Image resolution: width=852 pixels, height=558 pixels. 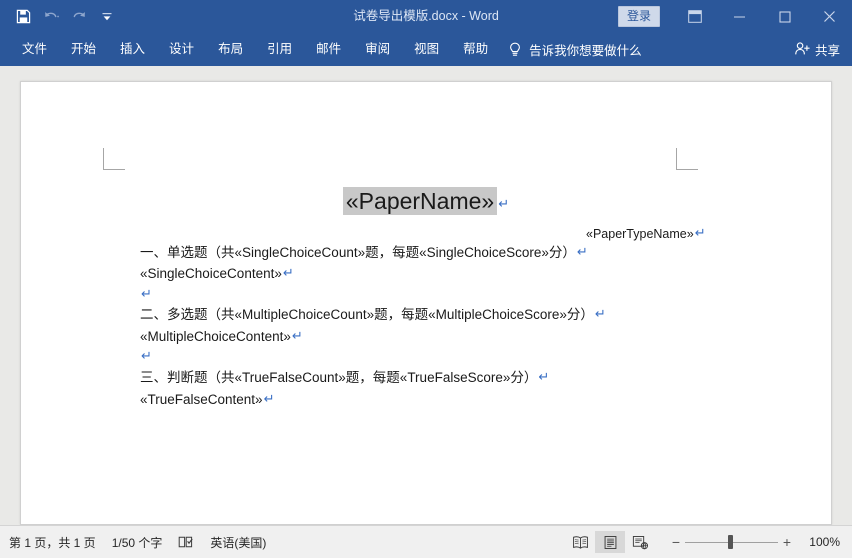 I want to click on status-bar-right: − + 100%, so click(x=704, y=542).